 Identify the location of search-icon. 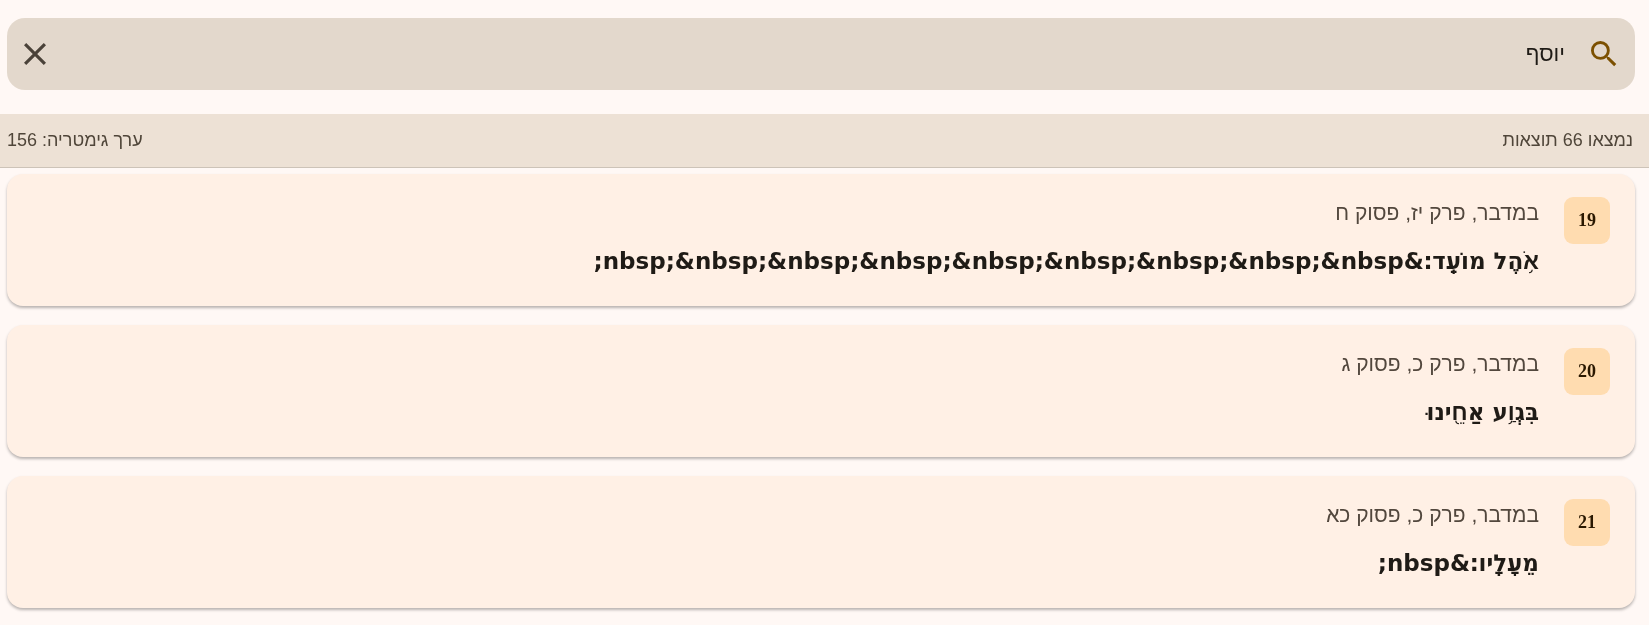
(1604, 54).